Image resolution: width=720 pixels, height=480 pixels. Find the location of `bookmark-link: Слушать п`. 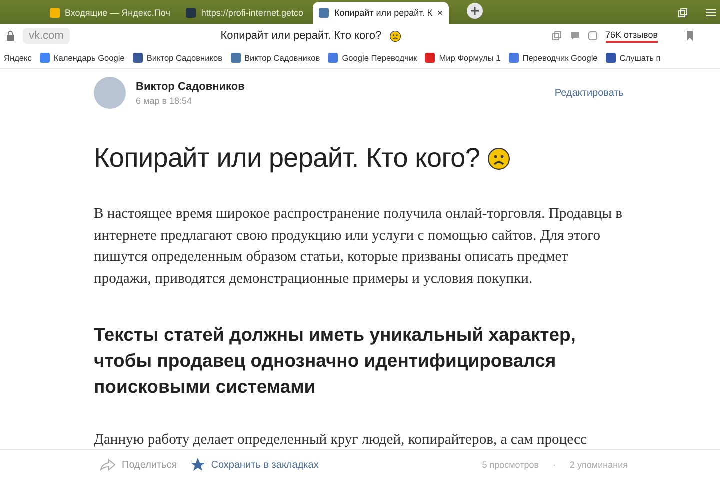

bookmark-link: Слушать п is located at coordinates (640, 58).